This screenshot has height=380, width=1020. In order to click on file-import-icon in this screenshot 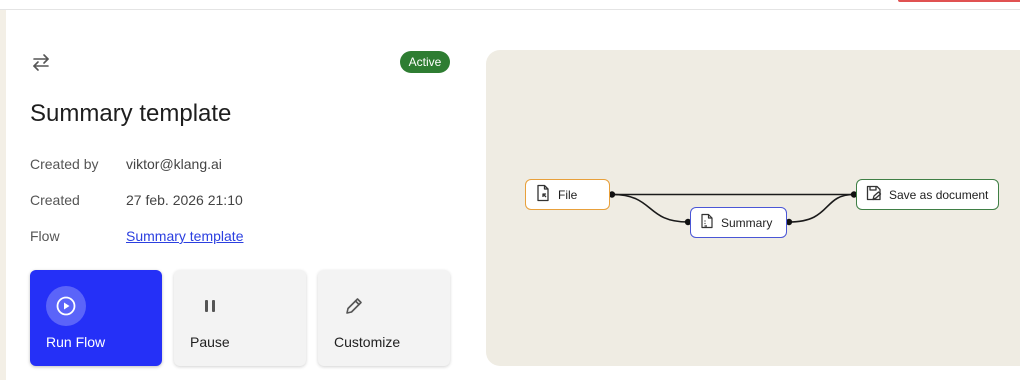, I will do `click(543, 194)`.